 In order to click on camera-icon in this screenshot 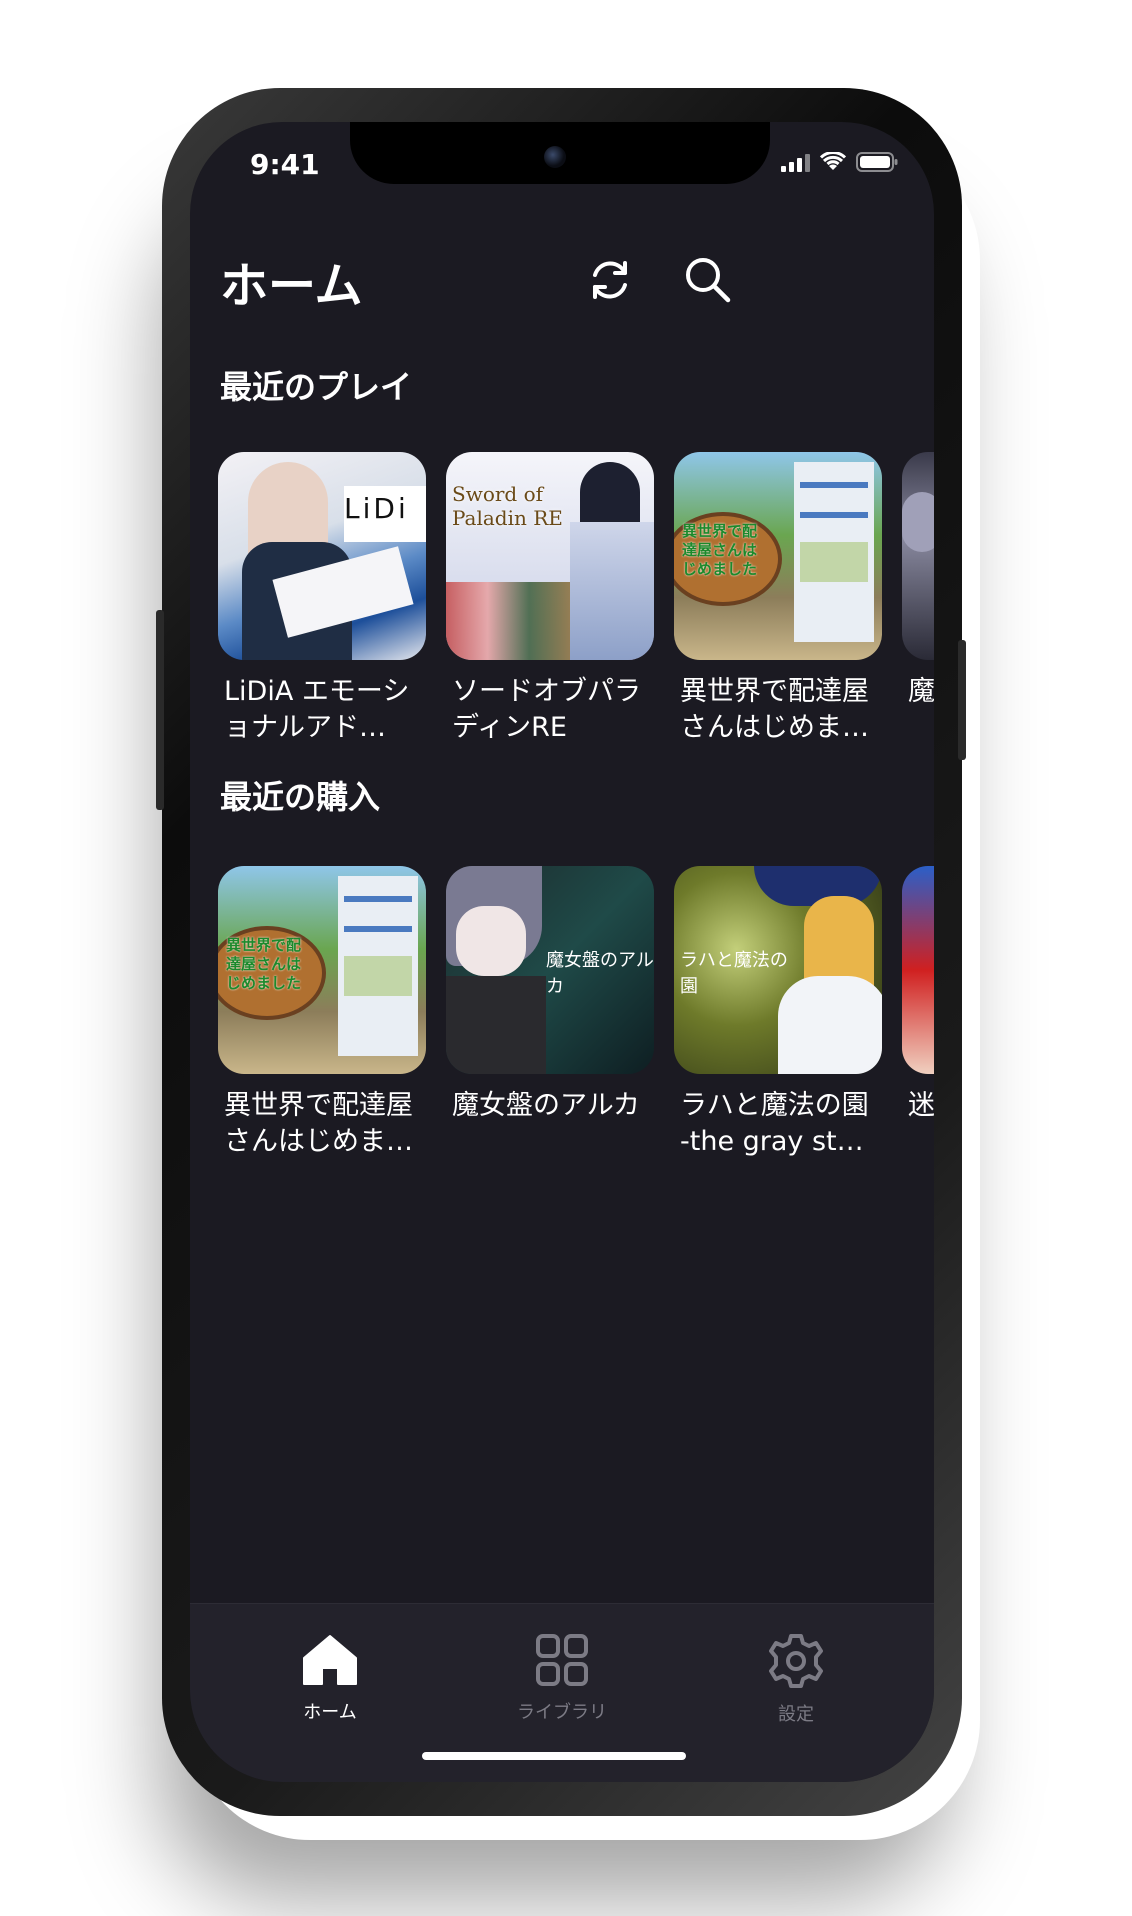, I will do `click(555, 157)`.